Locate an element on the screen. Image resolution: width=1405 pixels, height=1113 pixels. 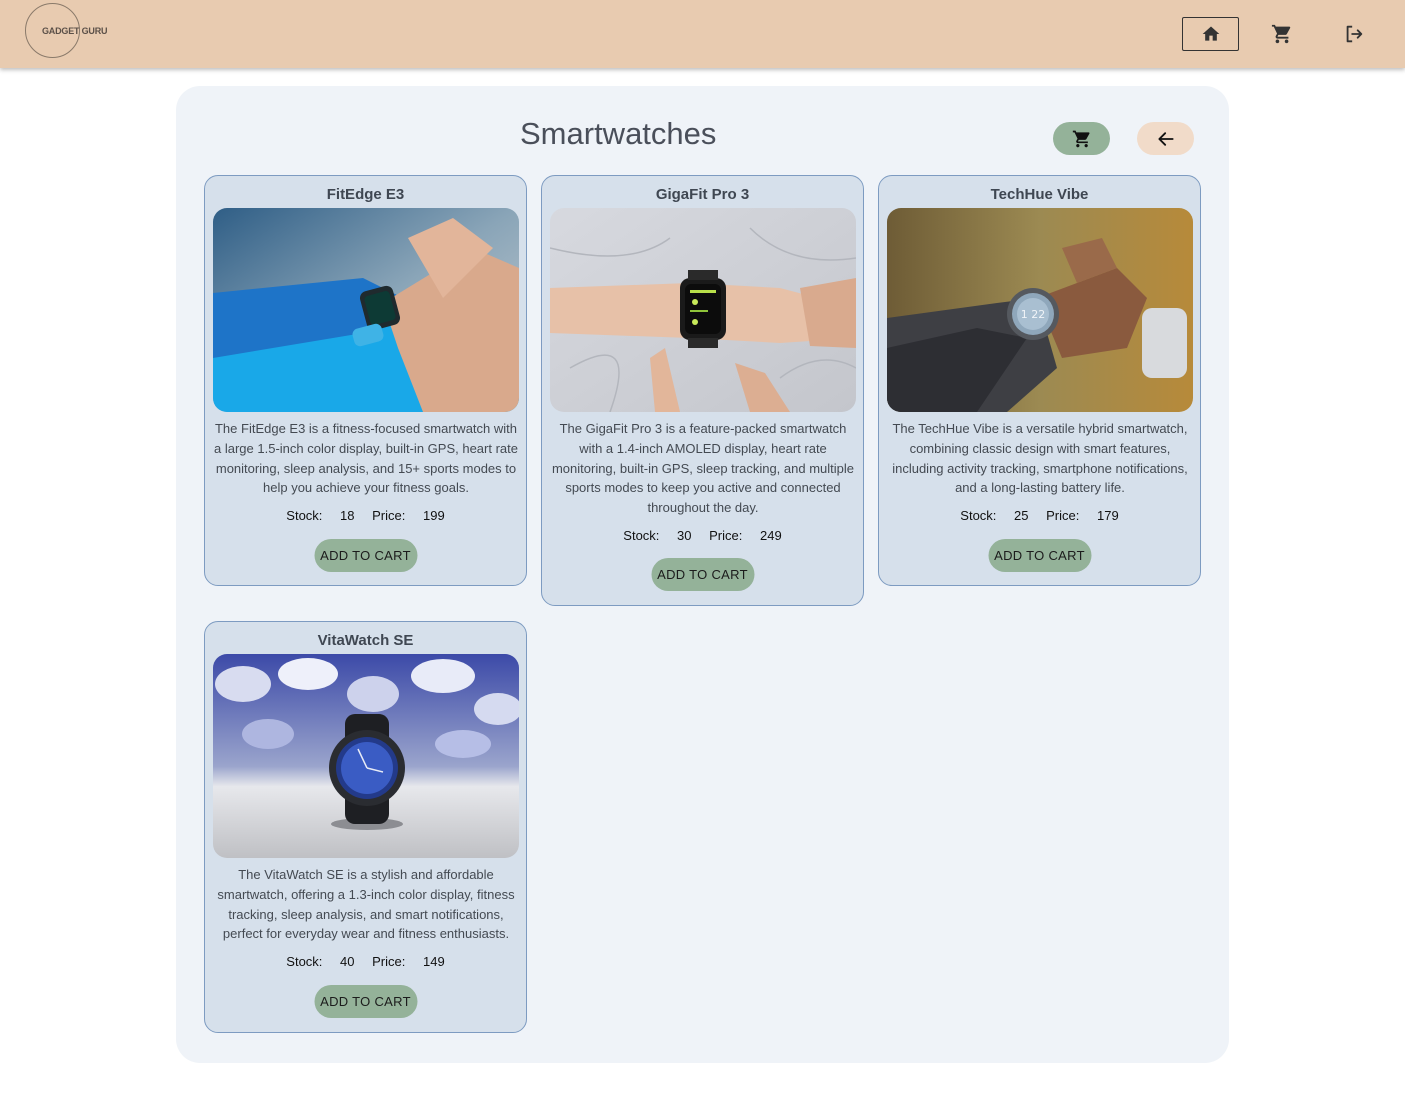
stock-label: Stock: 18 is located at coordinates (320, 515).